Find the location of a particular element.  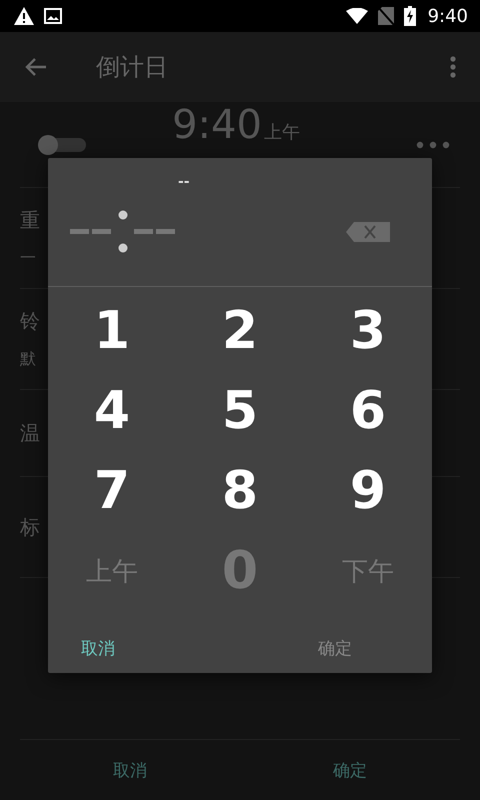

setting-title: 标 is located at coordinates (30, 527).